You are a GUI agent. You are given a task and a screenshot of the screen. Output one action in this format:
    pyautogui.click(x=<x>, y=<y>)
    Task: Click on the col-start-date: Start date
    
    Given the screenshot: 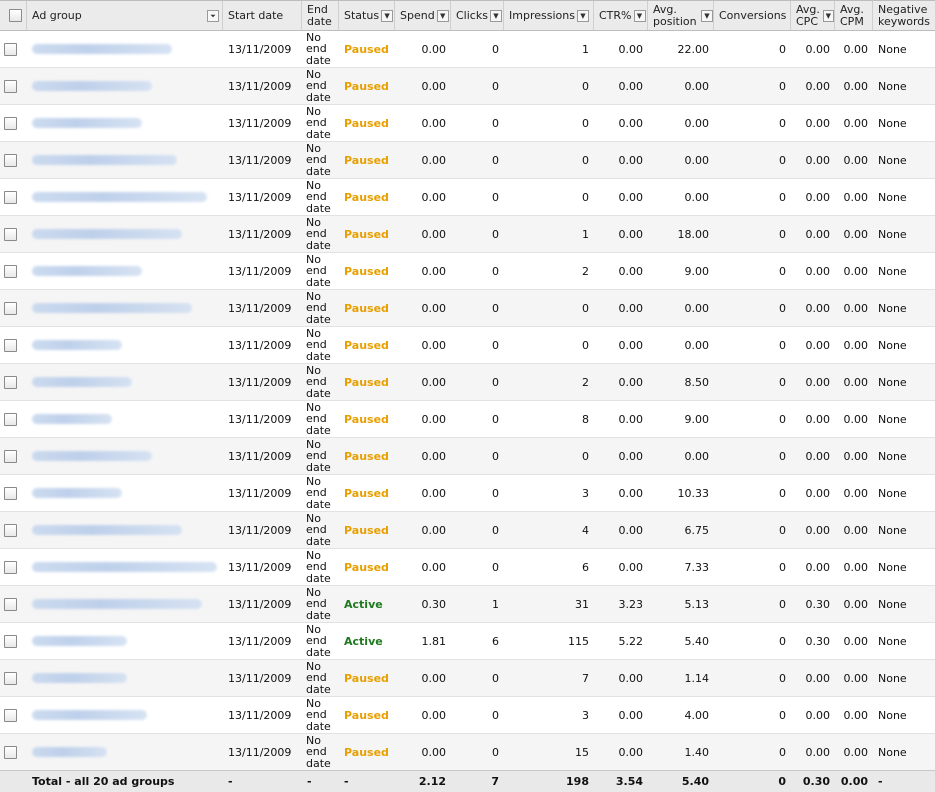 What is the action you would take?
    pyautogui.click(x=262, y=15)
    